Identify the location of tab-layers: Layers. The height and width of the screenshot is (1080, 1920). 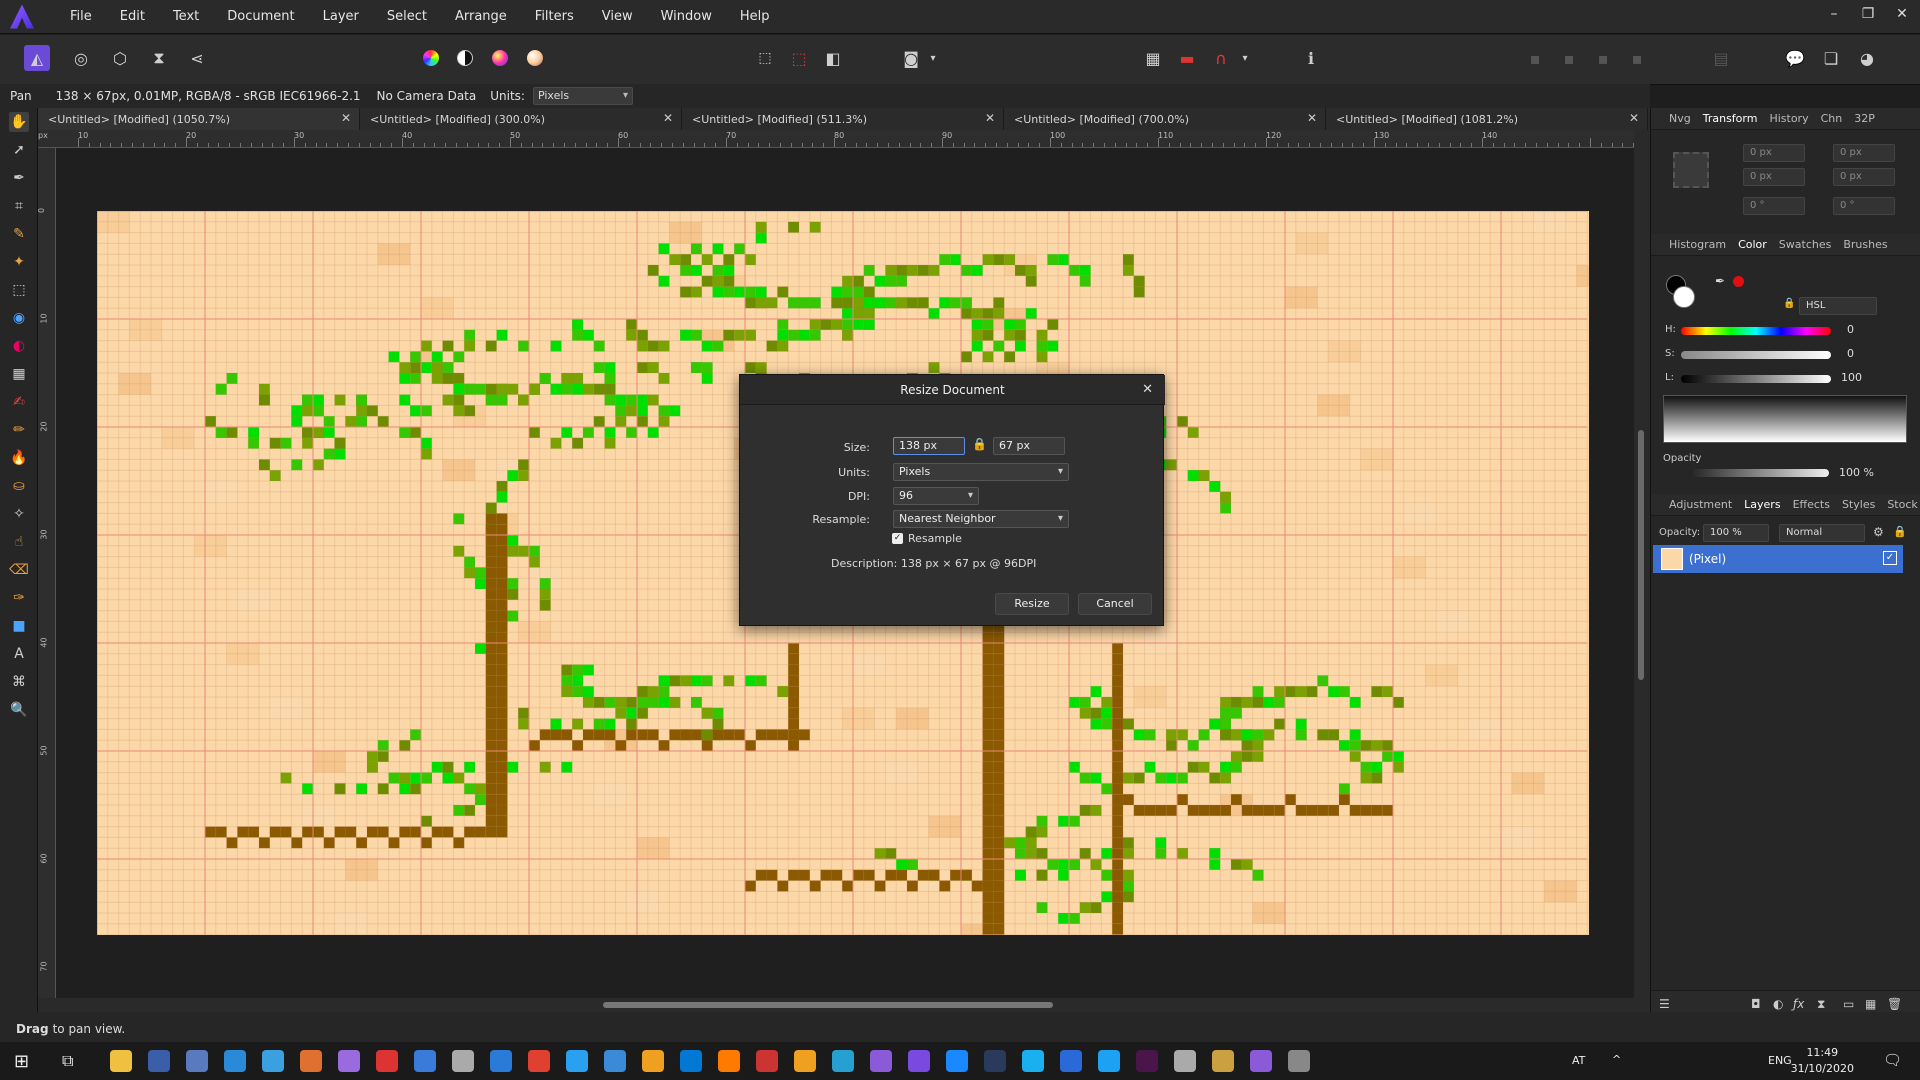
(1762, 504).